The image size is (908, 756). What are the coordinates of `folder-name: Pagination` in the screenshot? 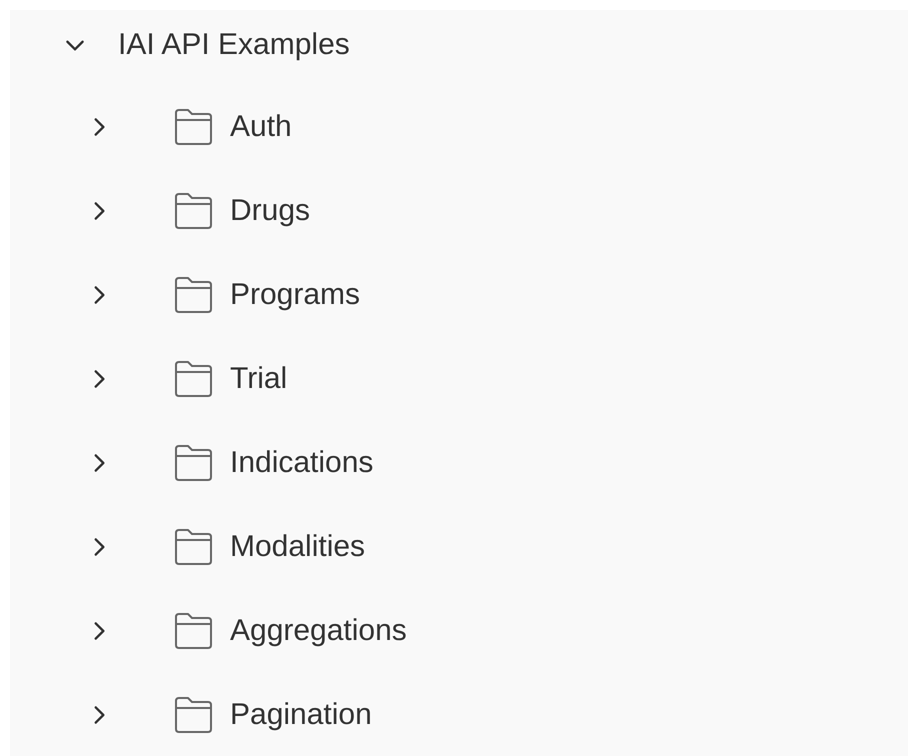 It's located at (301, 715).